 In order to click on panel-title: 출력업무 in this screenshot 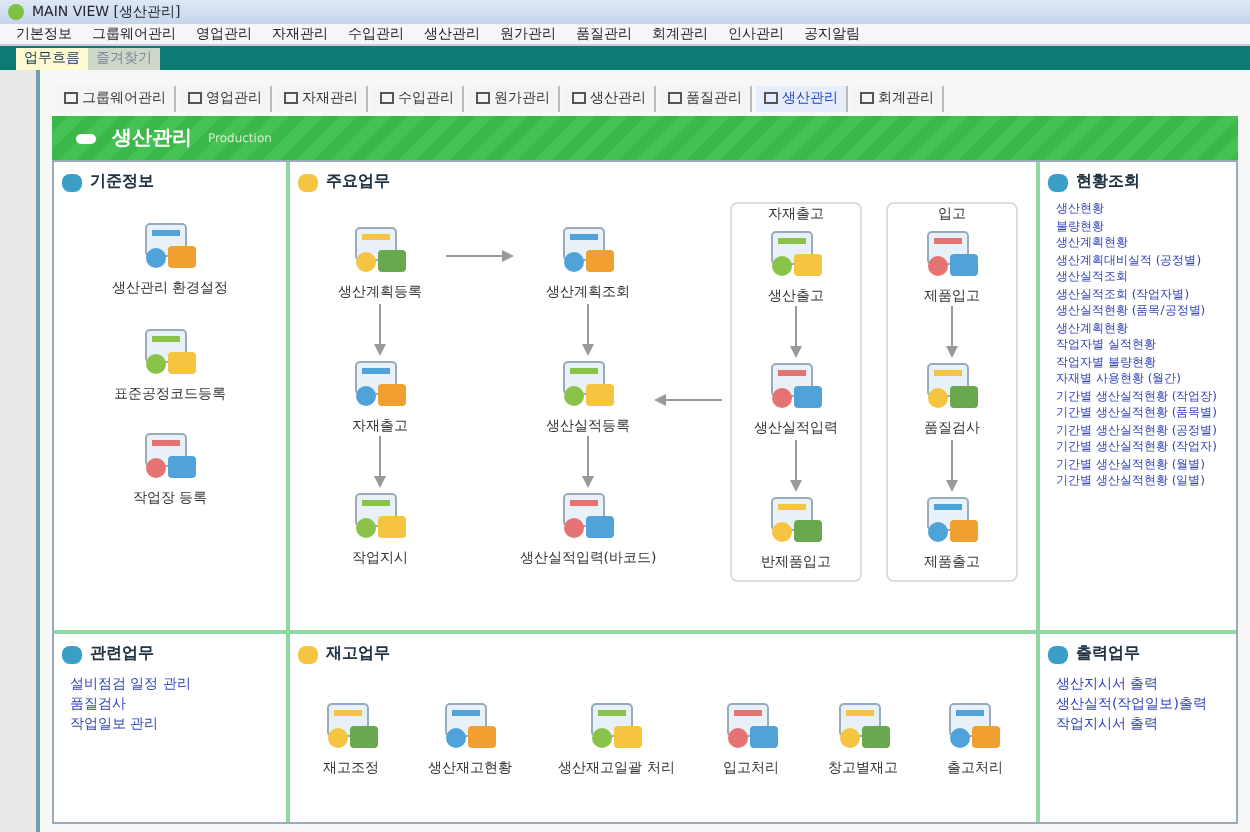, I will do `click(1108, 654)`.